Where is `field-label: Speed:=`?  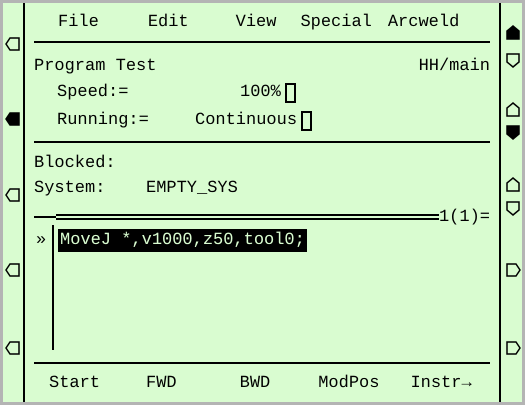 field-label: Speed:= is located at coordinates (93, 92).